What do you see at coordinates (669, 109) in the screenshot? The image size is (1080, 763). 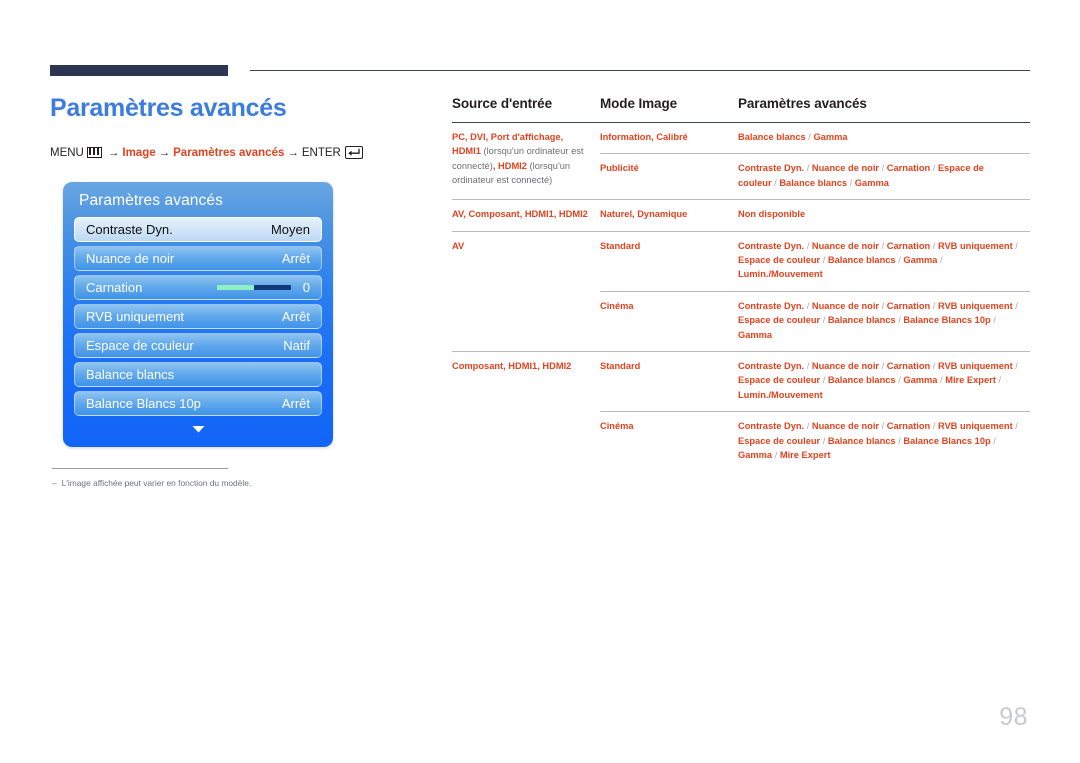 I see `column-header-mode: Mode Image` at bounding box center [669, 109].